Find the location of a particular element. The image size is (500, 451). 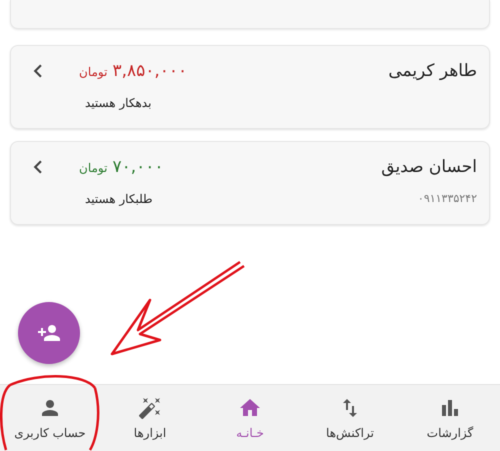

nav-tab: تراکنش‌ها is located at coordinates (350, 418).